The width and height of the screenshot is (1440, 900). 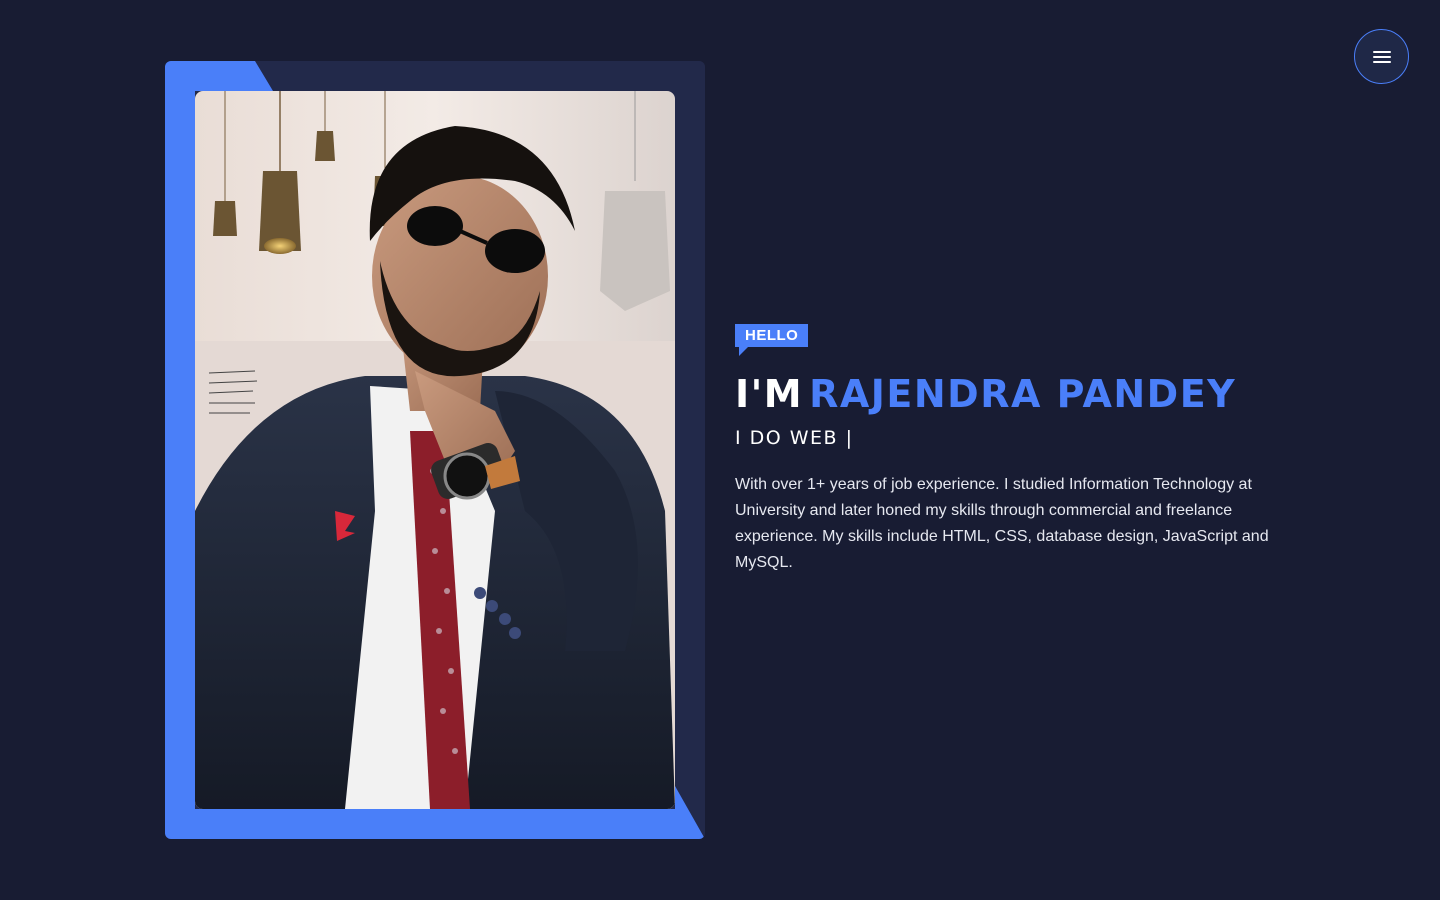 What do you see at coordinates (1023, 394) in the screenshot?
I see `headline-name: RAJENDRA PANDEY` at bounding box center [1023, 394].